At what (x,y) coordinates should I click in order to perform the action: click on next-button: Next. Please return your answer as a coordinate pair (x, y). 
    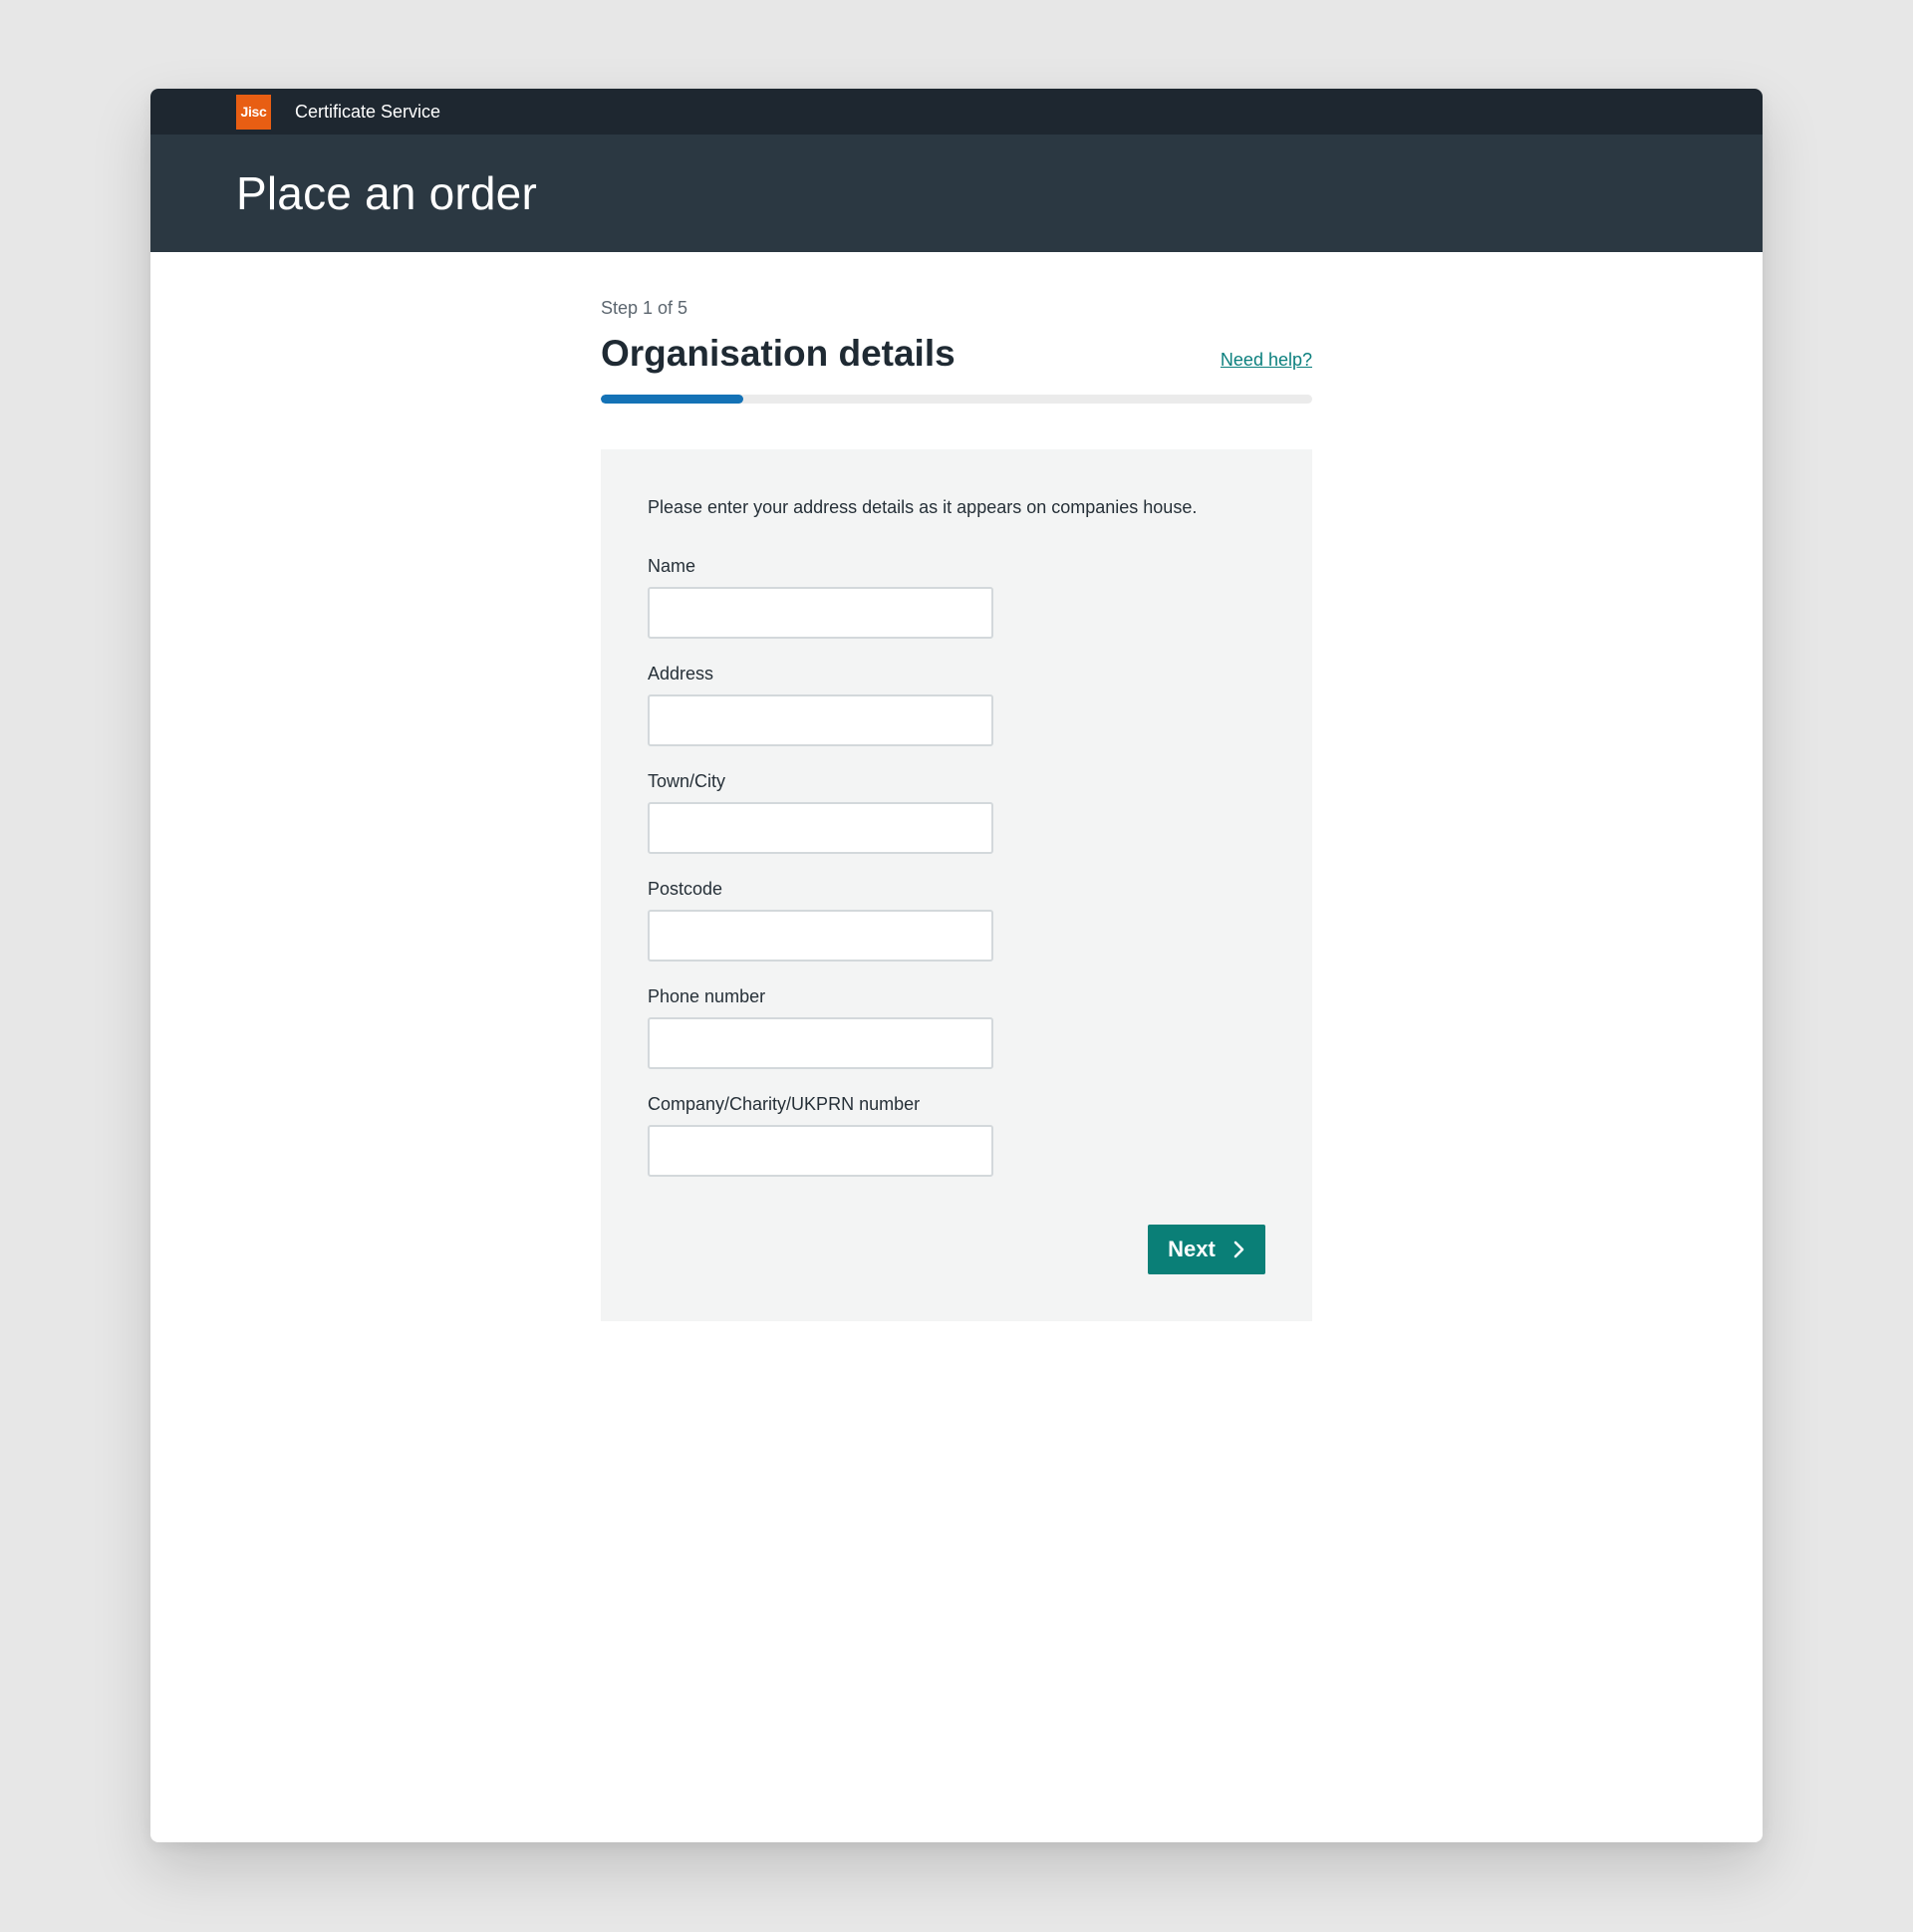
    Looking at the image, I should click on (1206, 1249).